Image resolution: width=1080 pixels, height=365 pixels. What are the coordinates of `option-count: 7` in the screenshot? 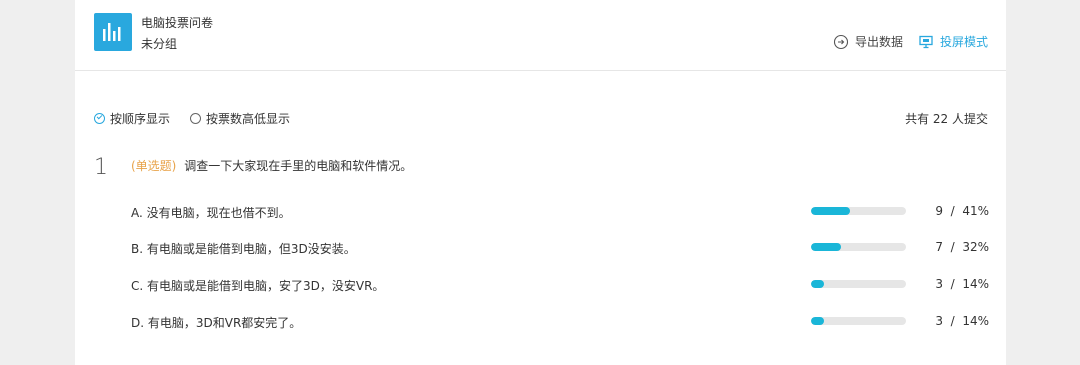 It's located at (939, 247).